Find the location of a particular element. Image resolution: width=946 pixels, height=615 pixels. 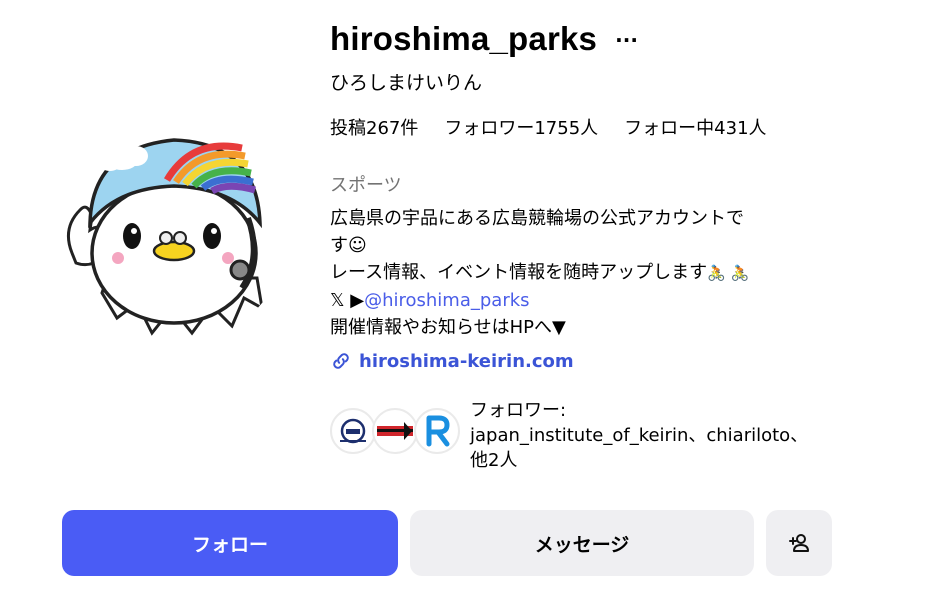

jik-logo-icon is located at coordinates (353, 431).